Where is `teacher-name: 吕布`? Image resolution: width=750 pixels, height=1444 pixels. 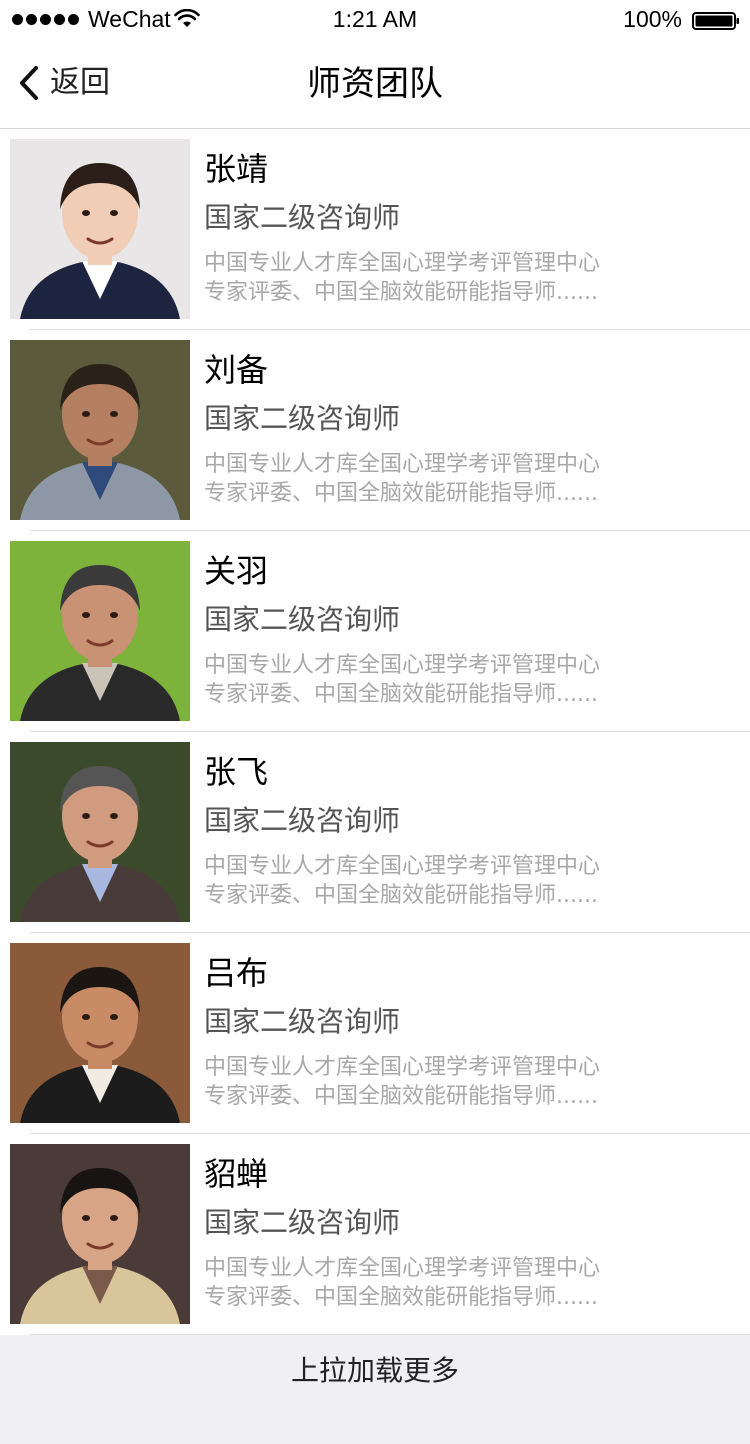 teacher-name: 吕布 is located at coordinates (236, 973).